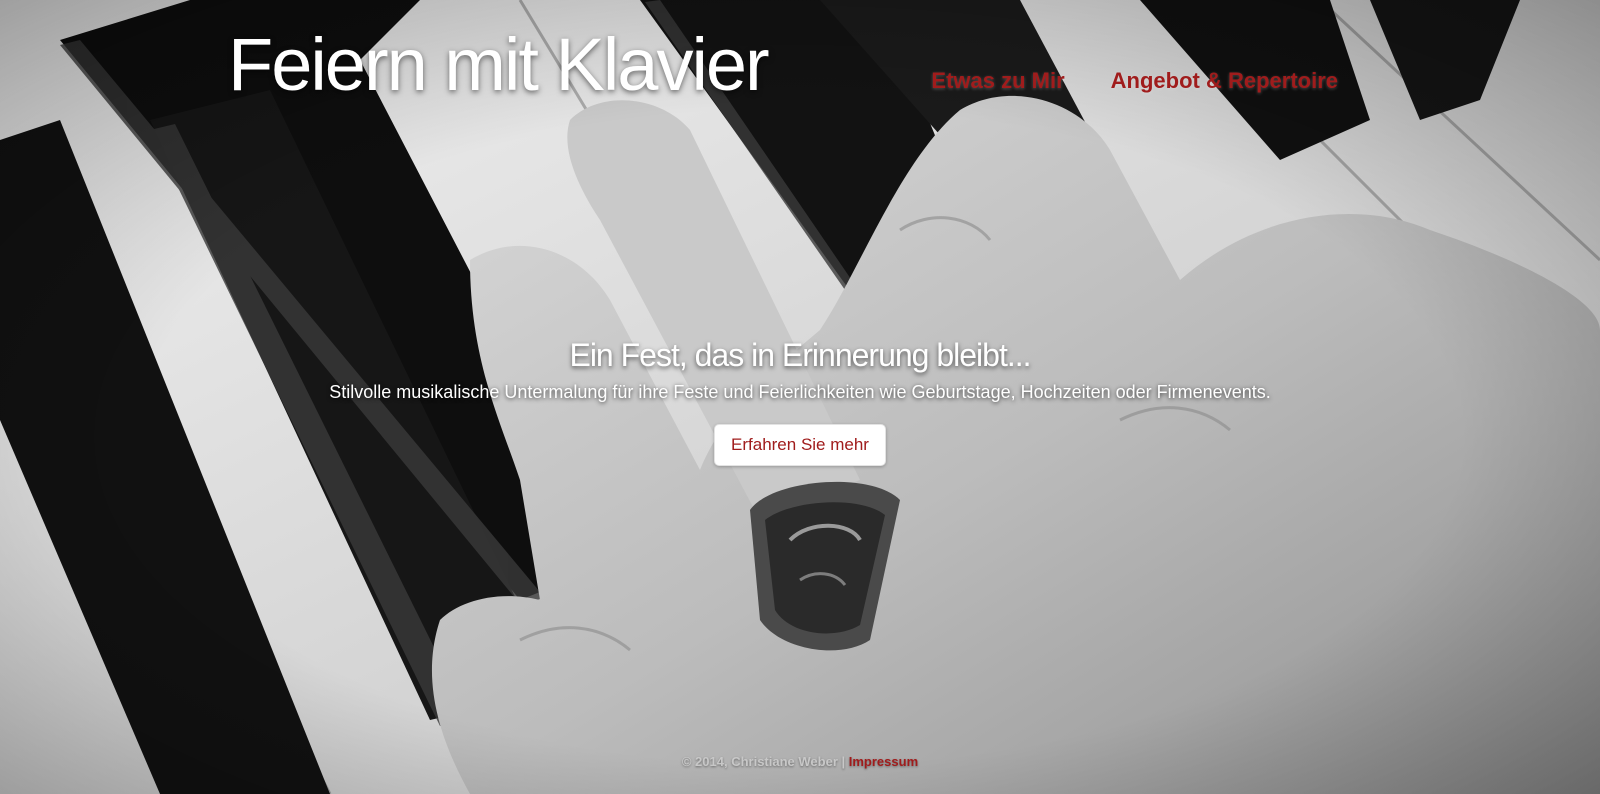  Describe the element at coordinates (759, 761) in the screenshot. I see `copyright-text: © 2014, Christiane Weber` at that location.